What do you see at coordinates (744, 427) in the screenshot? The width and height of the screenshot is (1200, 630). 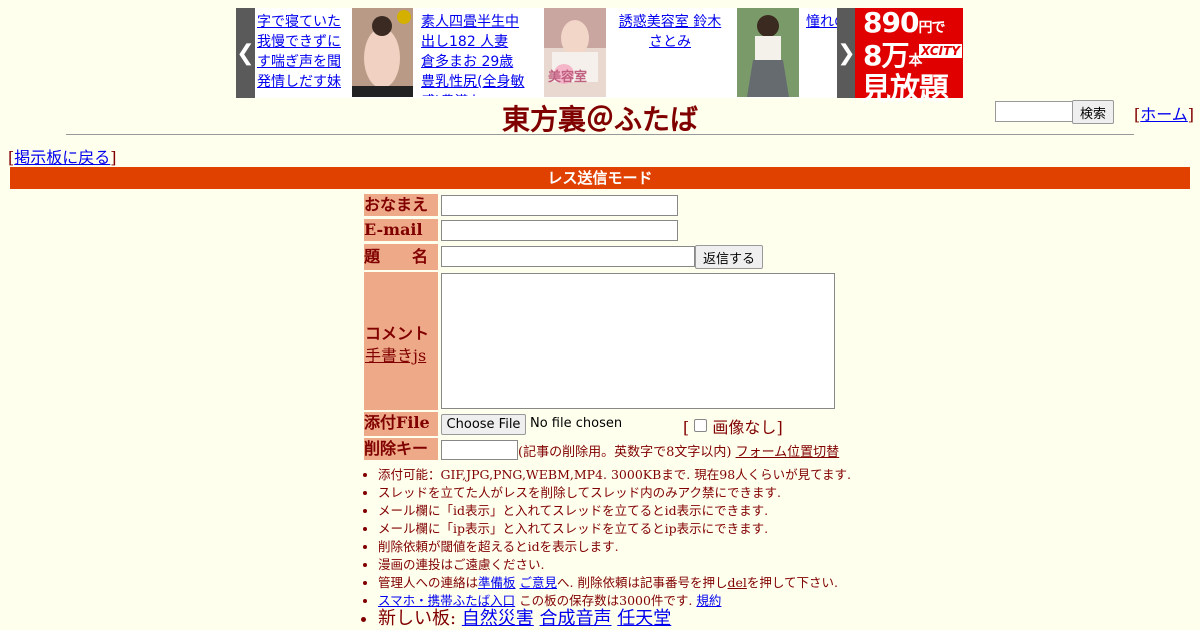 I see `no-image-label: 画像なし` at bounding box center [744, 427].